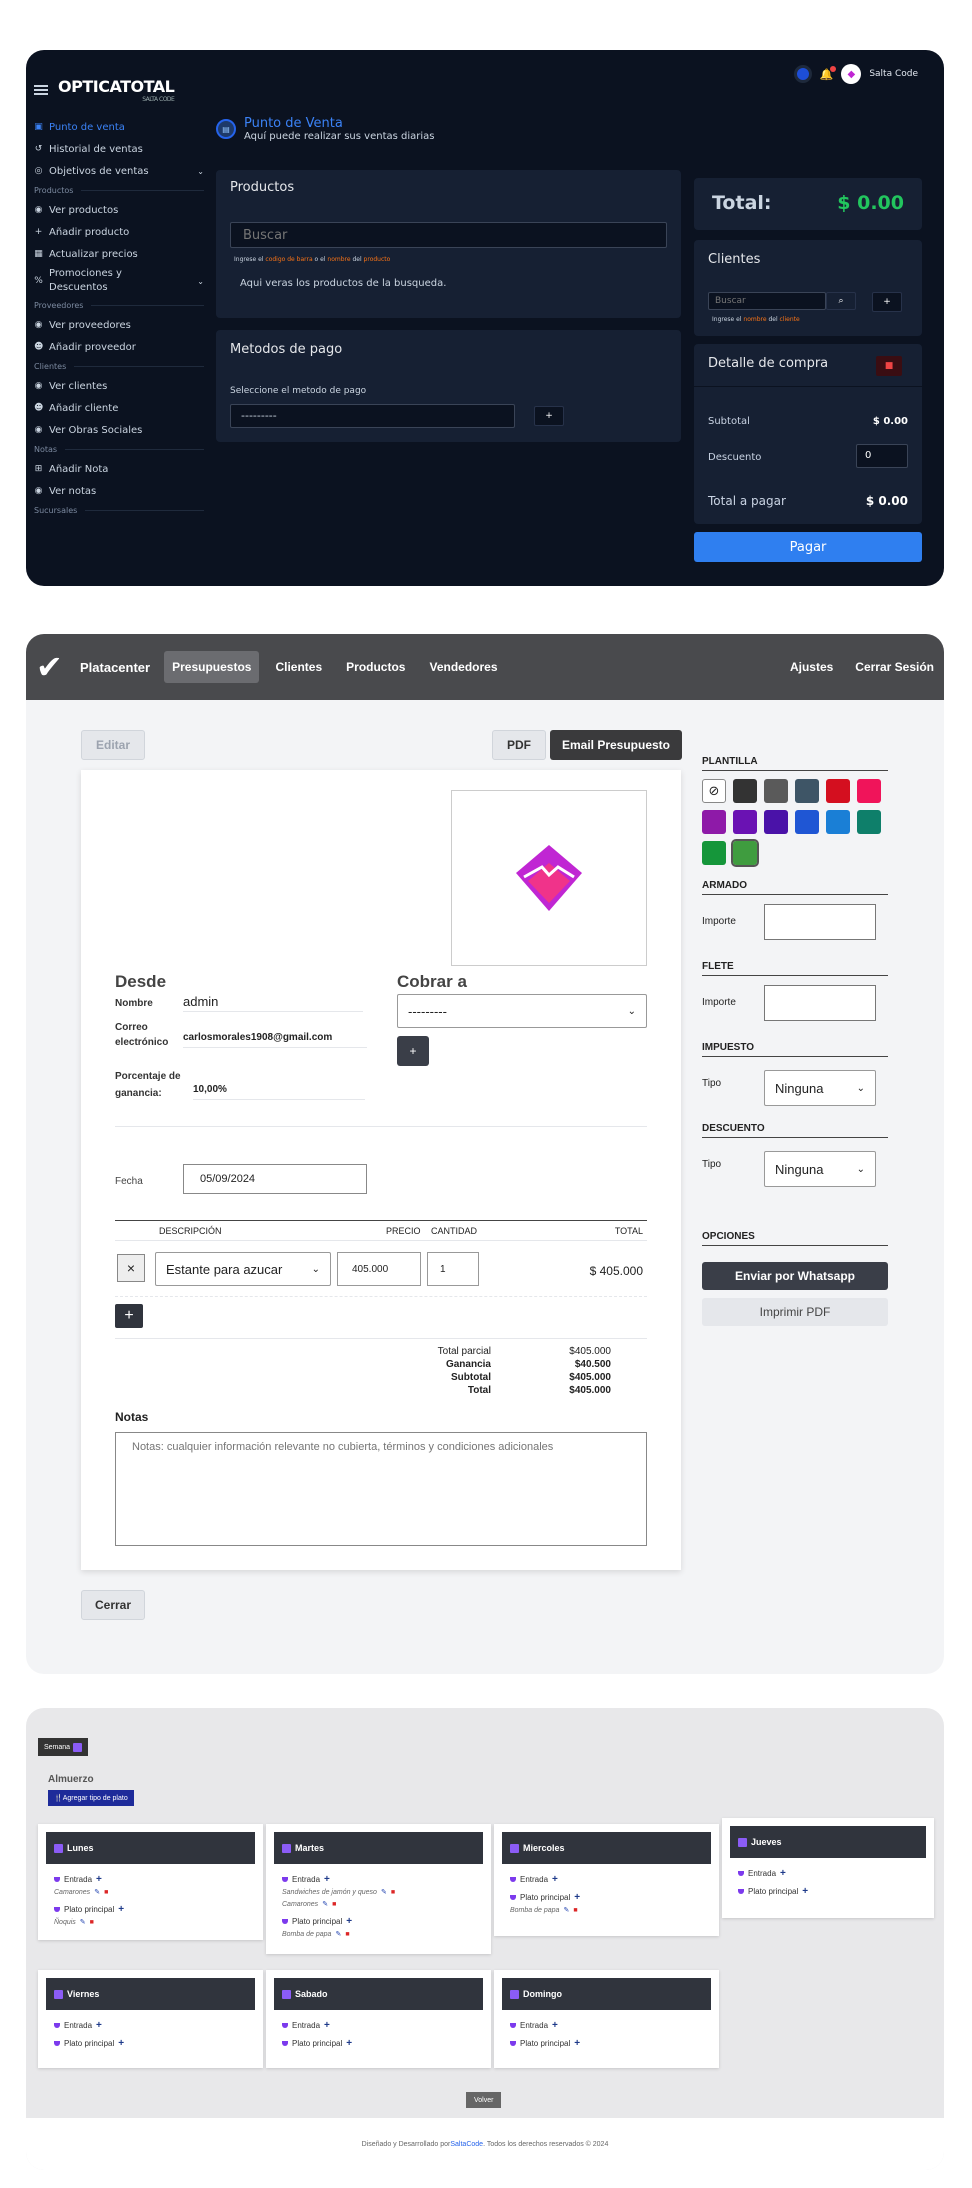 The image size is (972, 2188). I want to click on nav-ajustes: Ajustes, so click(811, 667).